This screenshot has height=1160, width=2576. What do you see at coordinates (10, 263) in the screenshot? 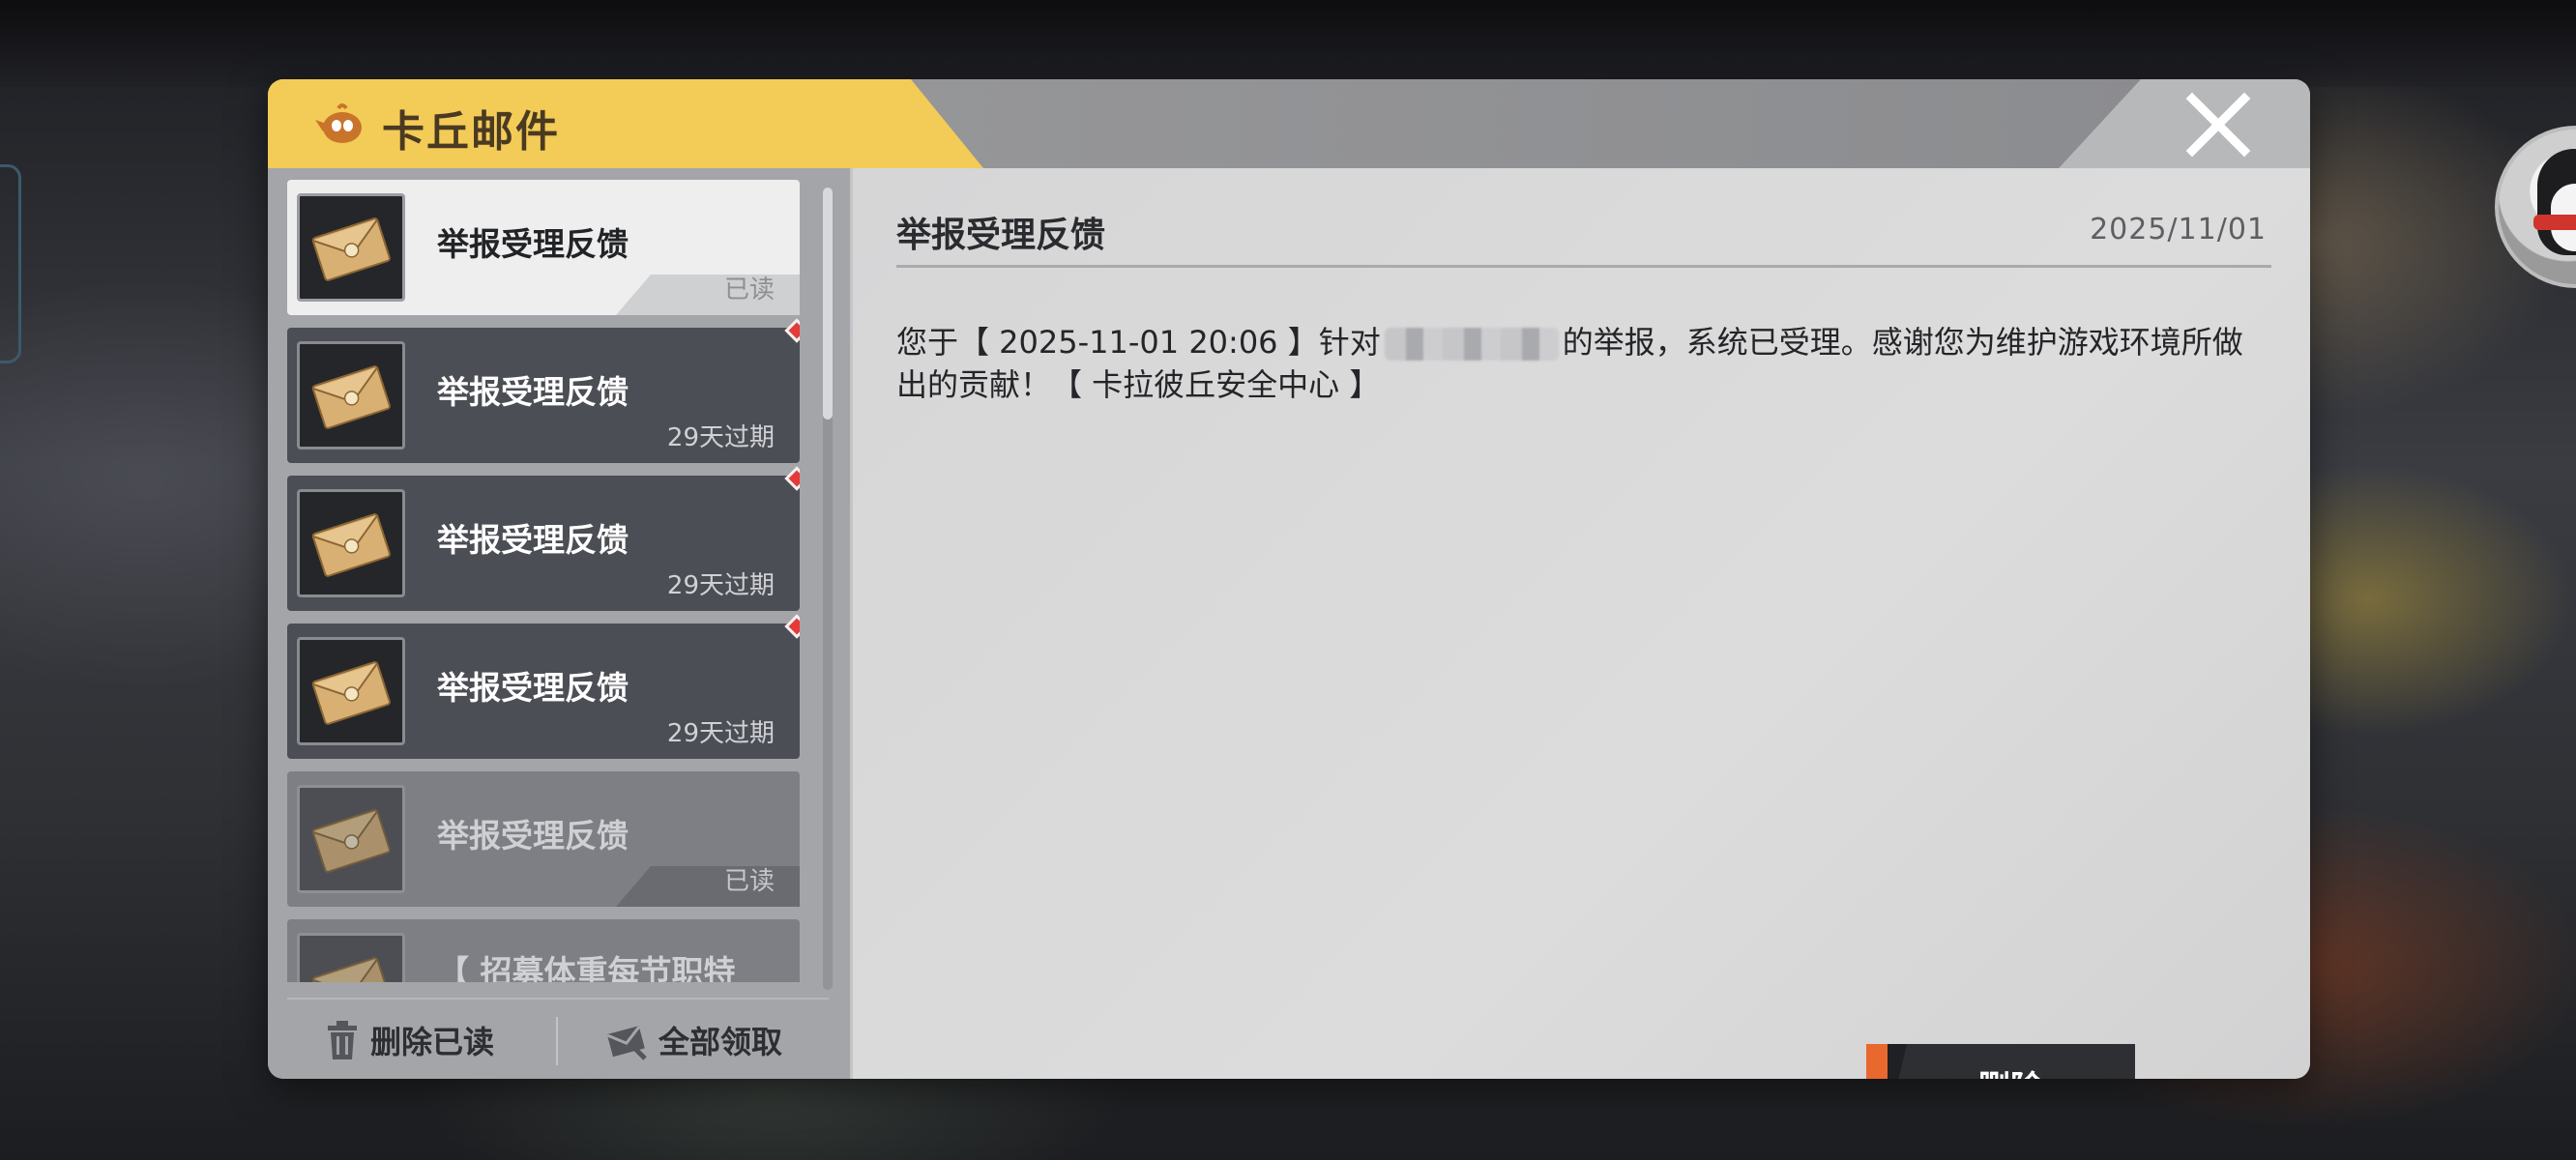
I see `side-frame` at bounding box center [10, 263].